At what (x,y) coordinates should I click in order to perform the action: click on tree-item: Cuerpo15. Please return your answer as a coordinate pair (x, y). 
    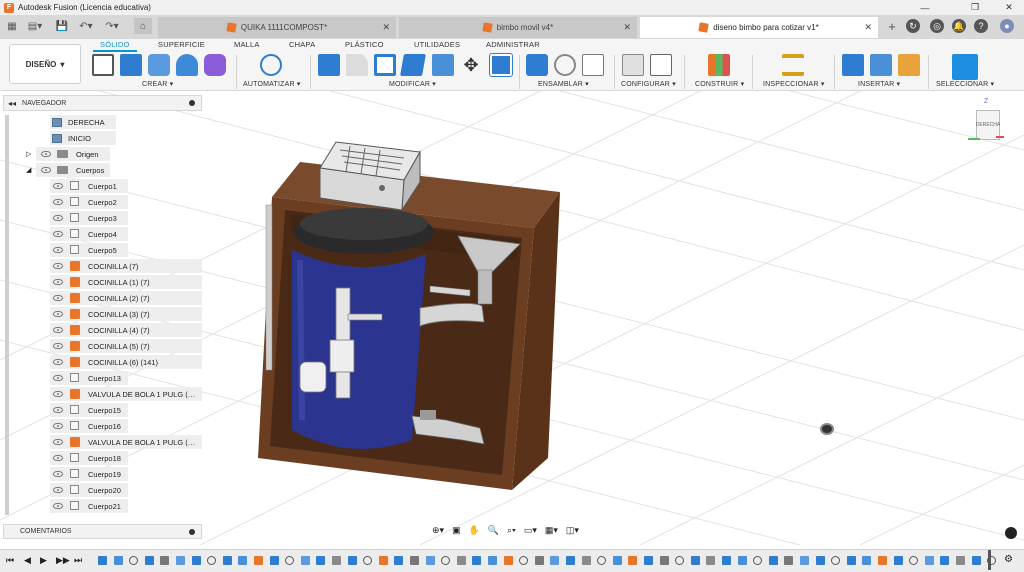
    Looking at the image, I should click on (101, 410).